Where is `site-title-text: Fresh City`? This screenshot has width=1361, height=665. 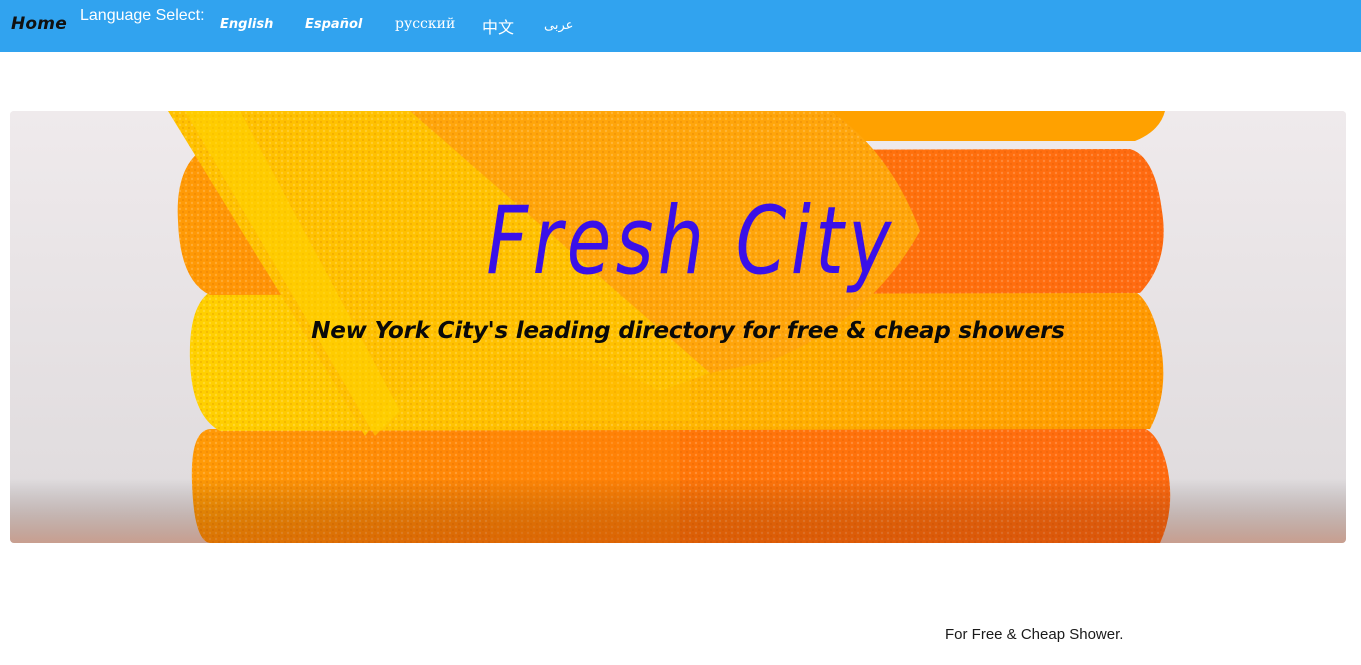
site-title-text: Fresh City is located at coordinates (690, 241).